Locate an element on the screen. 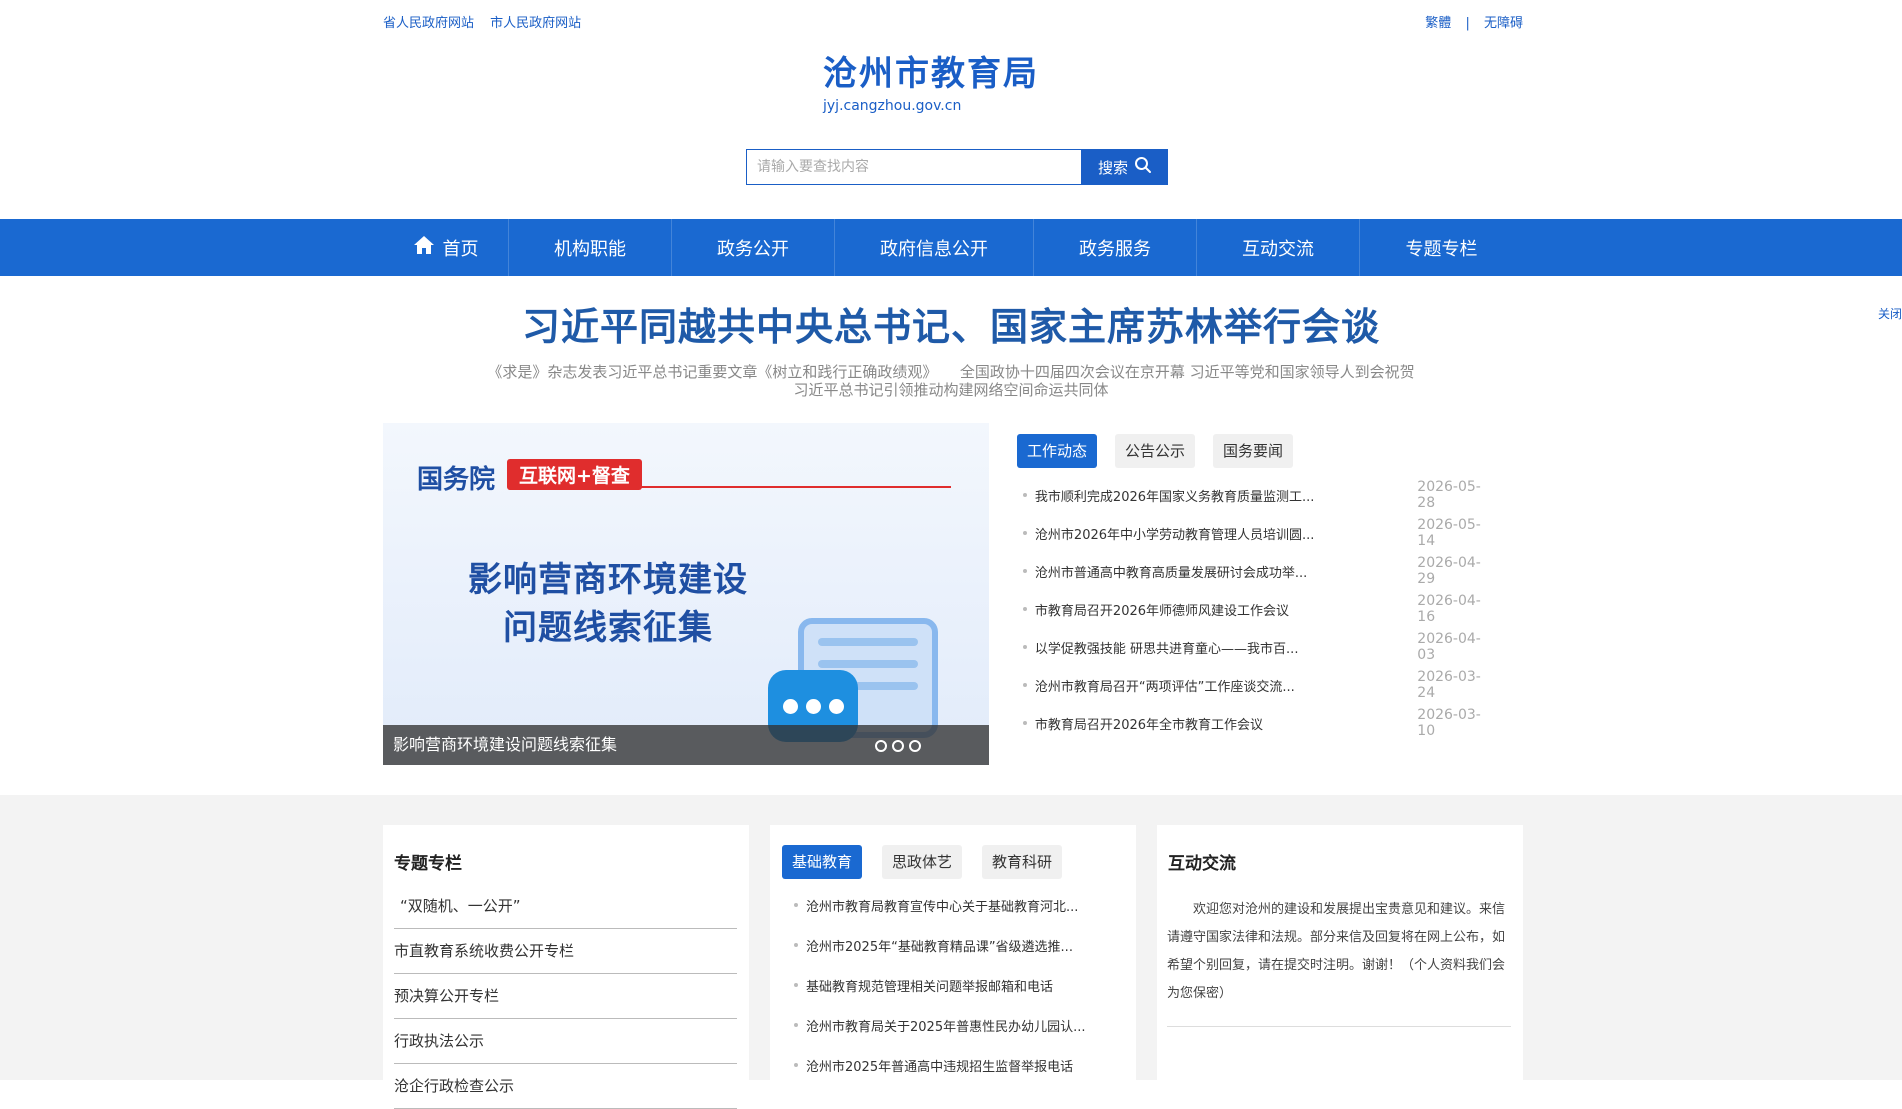 This screenshot has width=1902, height=1109. tab-announcements: 公告公示 is located at coordinates (1155, 451).